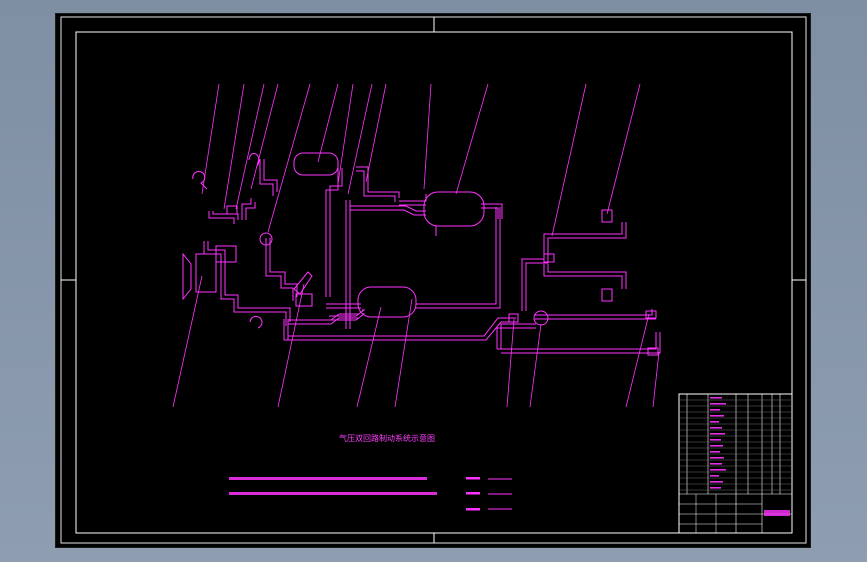  I want to click on air-tank-lower, so click(387, 302).